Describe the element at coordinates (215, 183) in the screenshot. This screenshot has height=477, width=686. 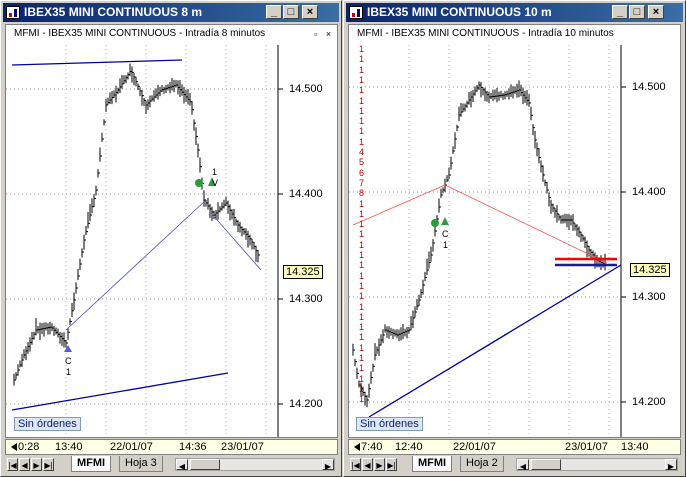
I see `sell-signal-letter: V` at that location.